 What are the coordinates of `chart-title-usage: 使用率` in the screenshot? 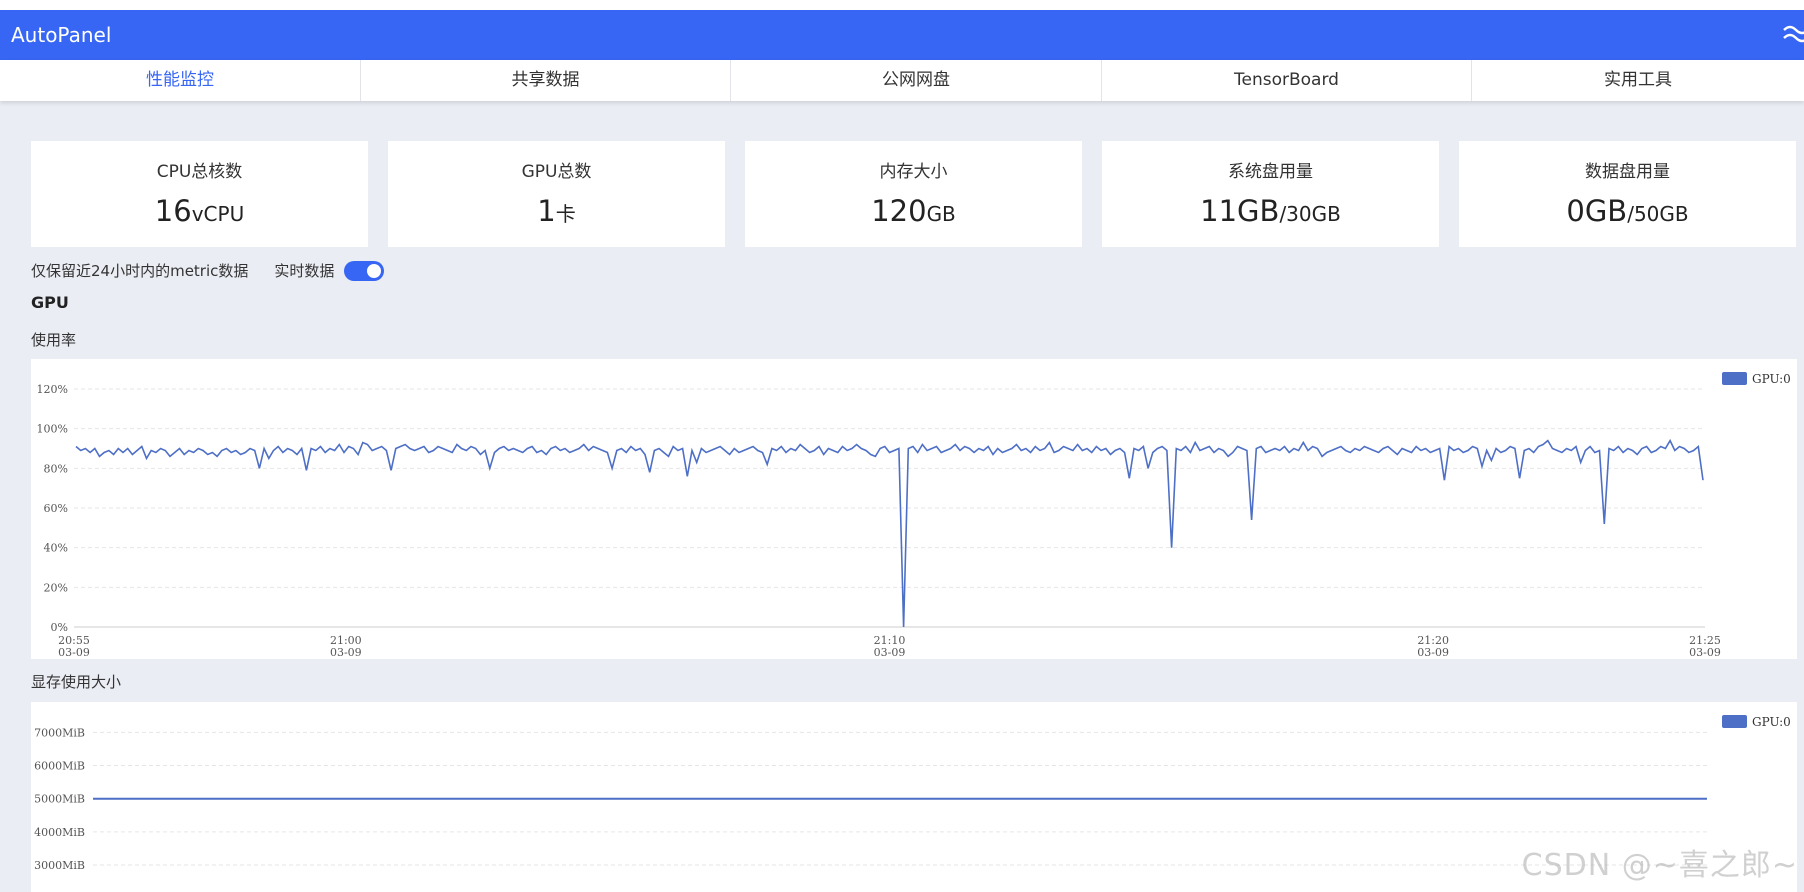 It's located at (54, 340).